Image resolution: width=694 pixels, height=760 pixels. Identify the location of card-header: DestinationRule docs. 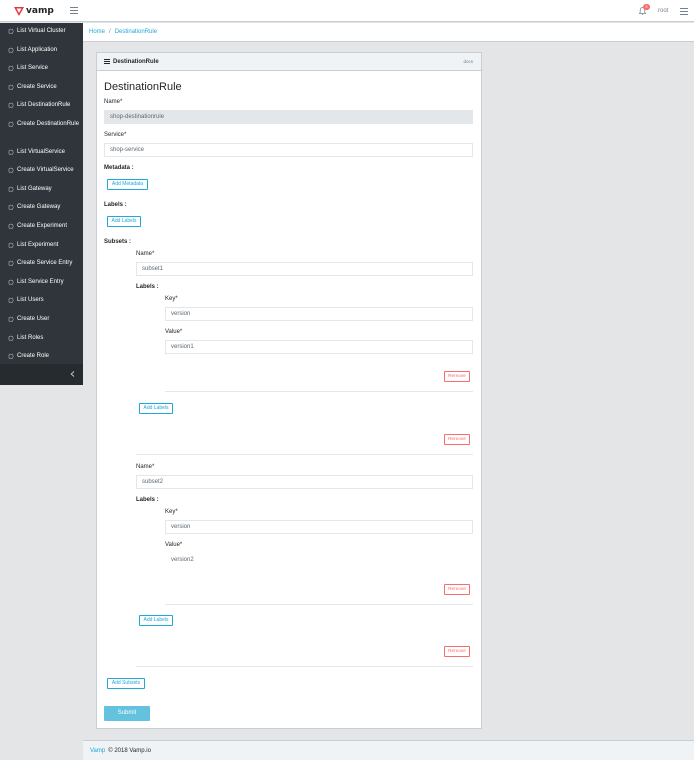
(289, 62).